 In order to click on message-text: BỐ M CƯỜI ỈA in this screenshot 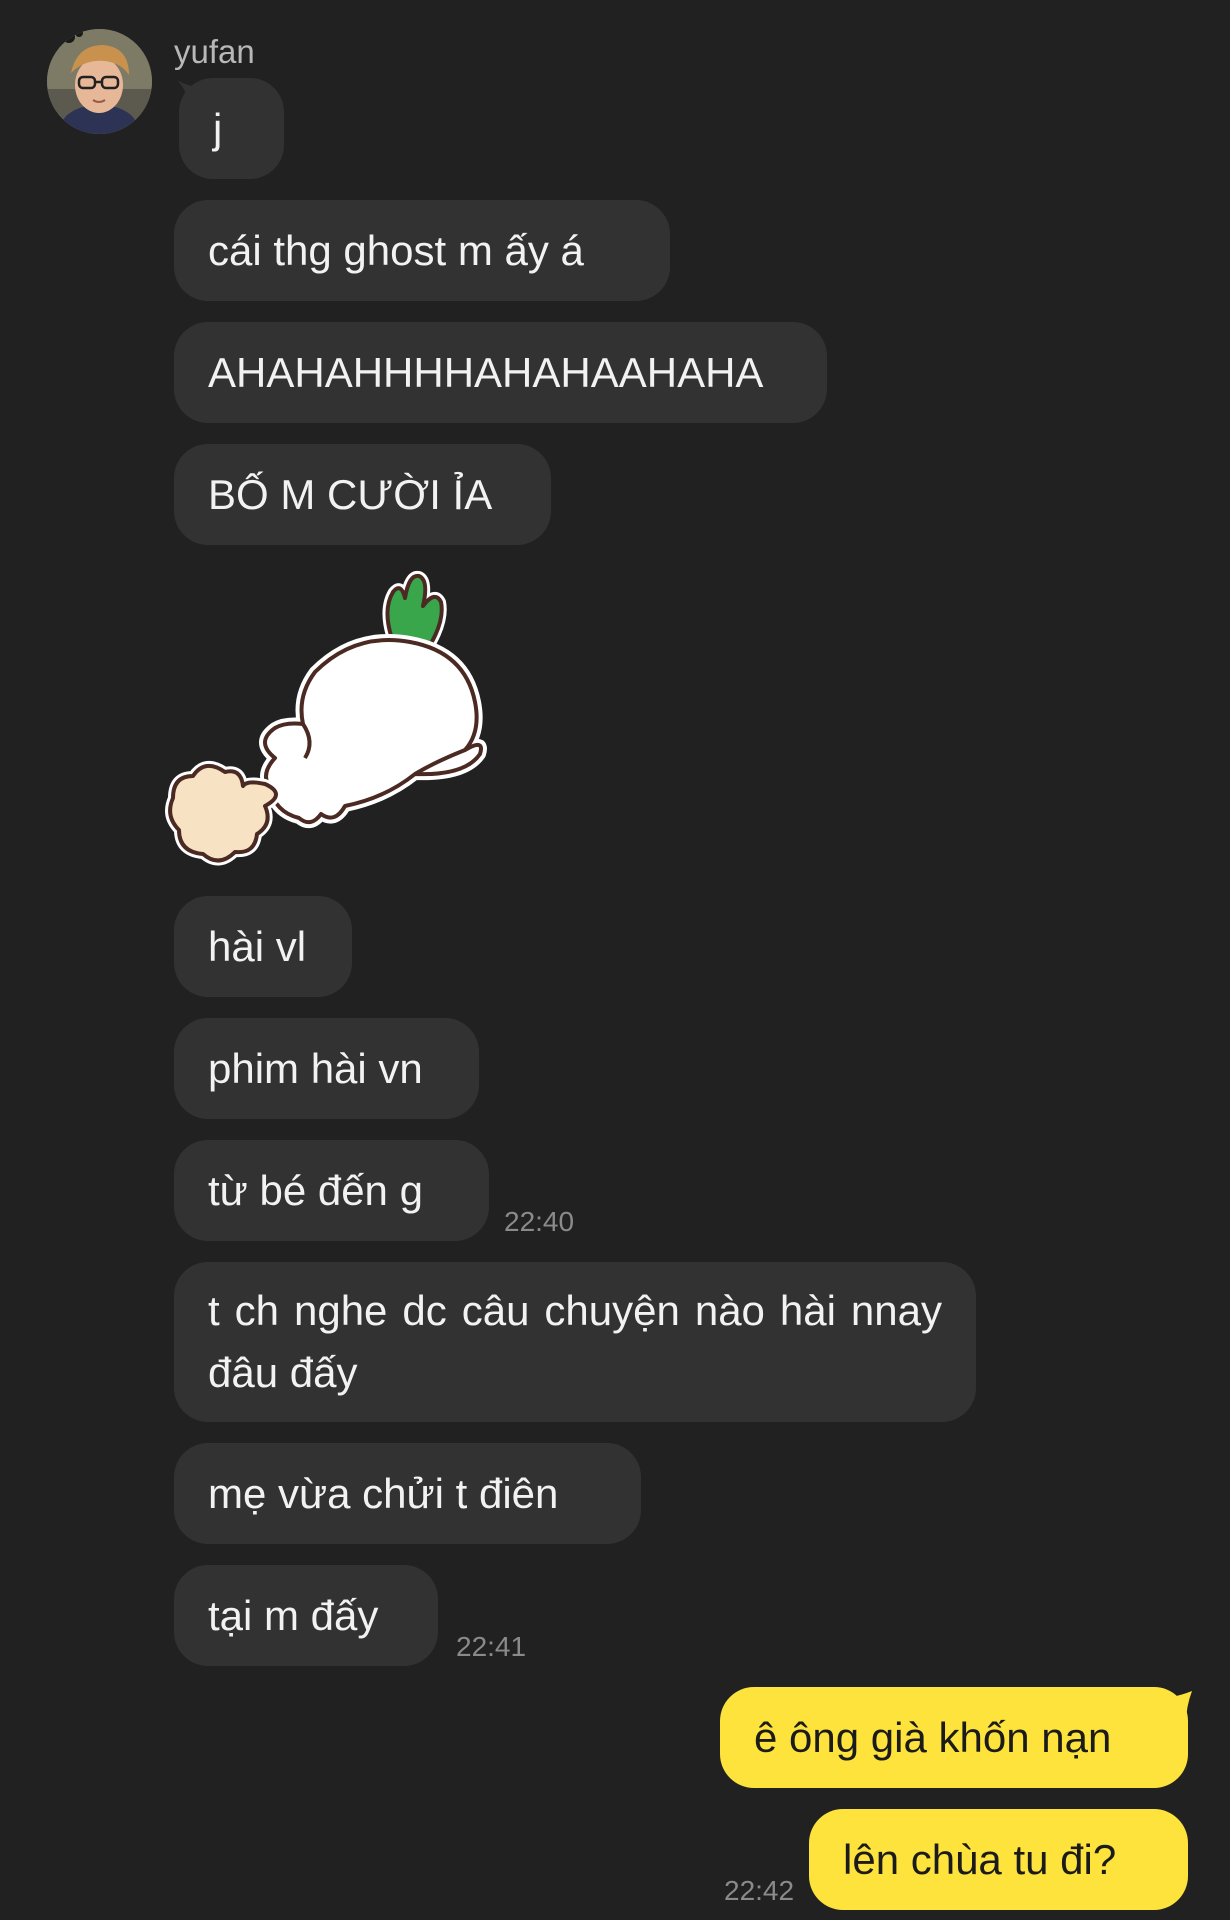, I will do `click(350, 494)`.